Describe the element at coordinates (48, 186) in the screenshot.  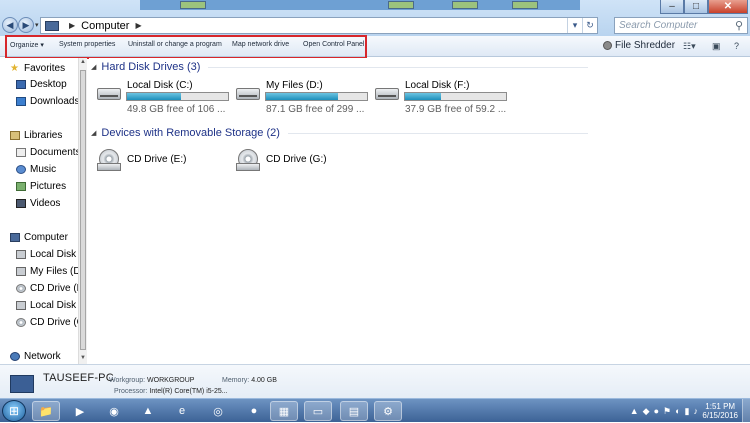
I see `nav-label: Pictures` at that location.